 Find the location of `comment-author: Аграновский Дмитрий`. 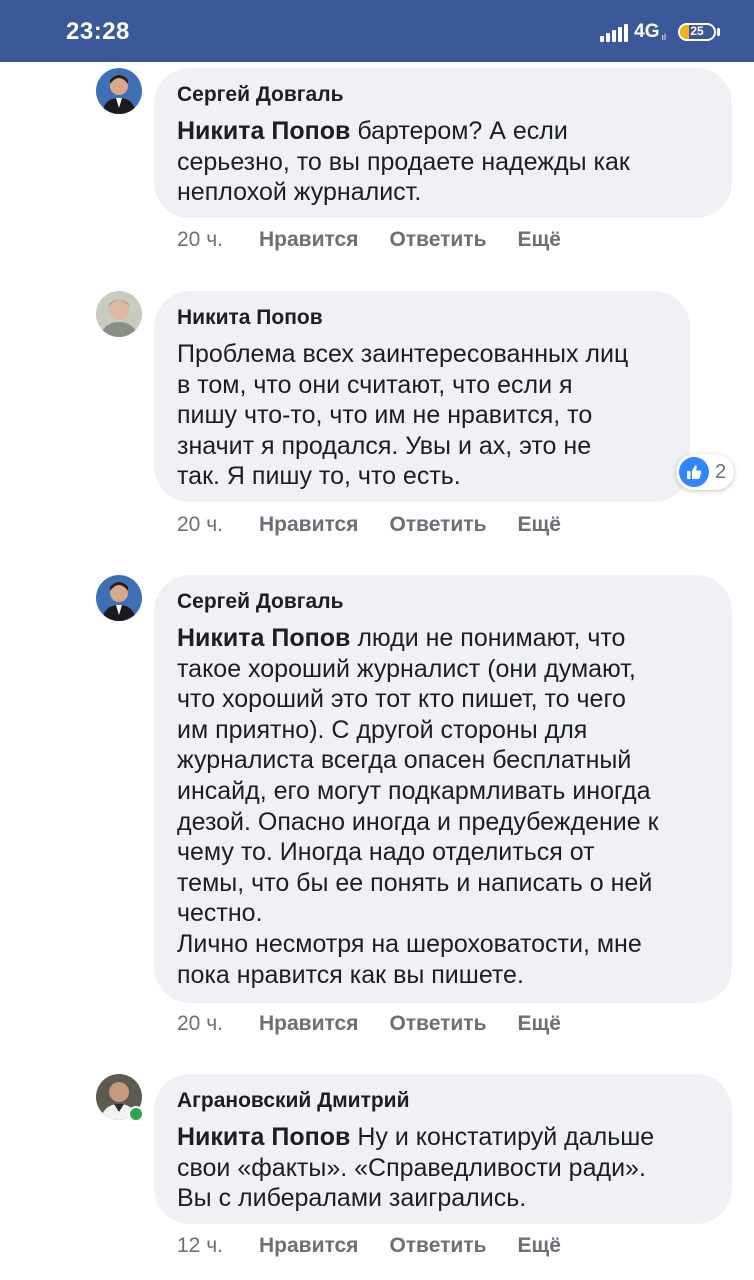

comment-author: Аграновский Дмитрий is located at coordinates (442, 1101).